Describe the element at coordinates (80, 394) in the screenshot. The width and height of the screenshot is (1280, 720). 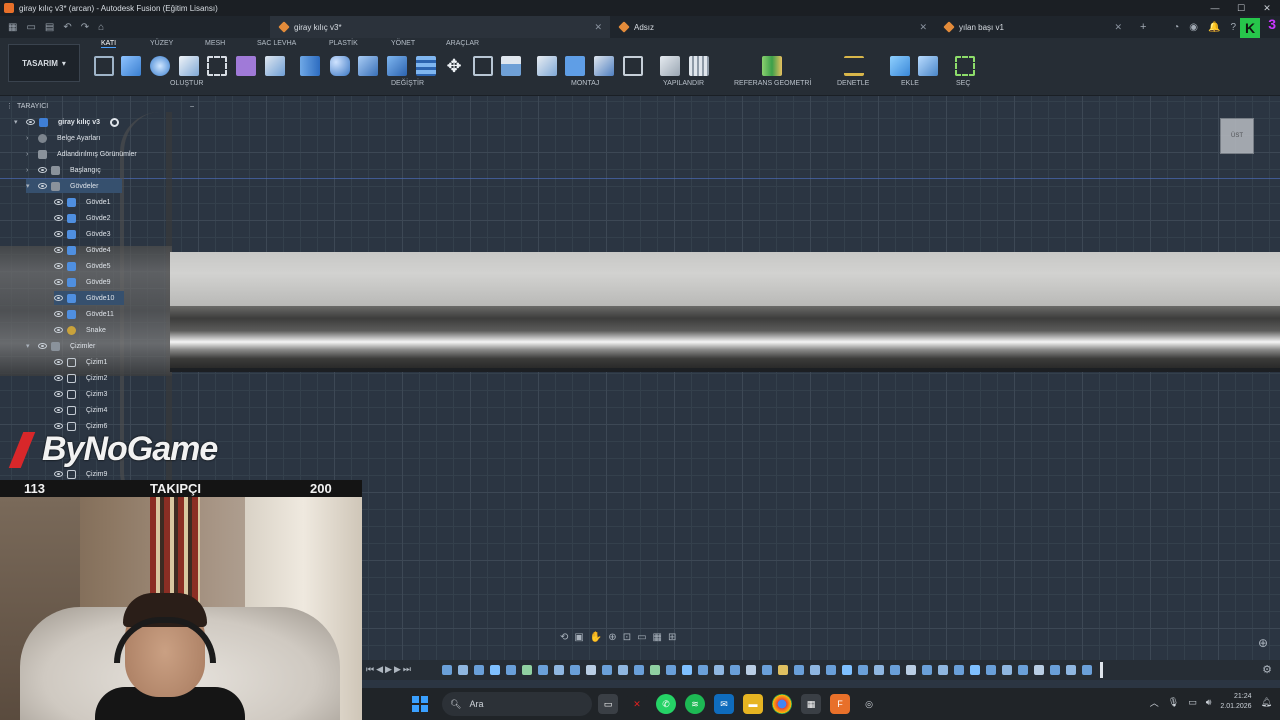
I see `tree-item: Çizim3` at that location.